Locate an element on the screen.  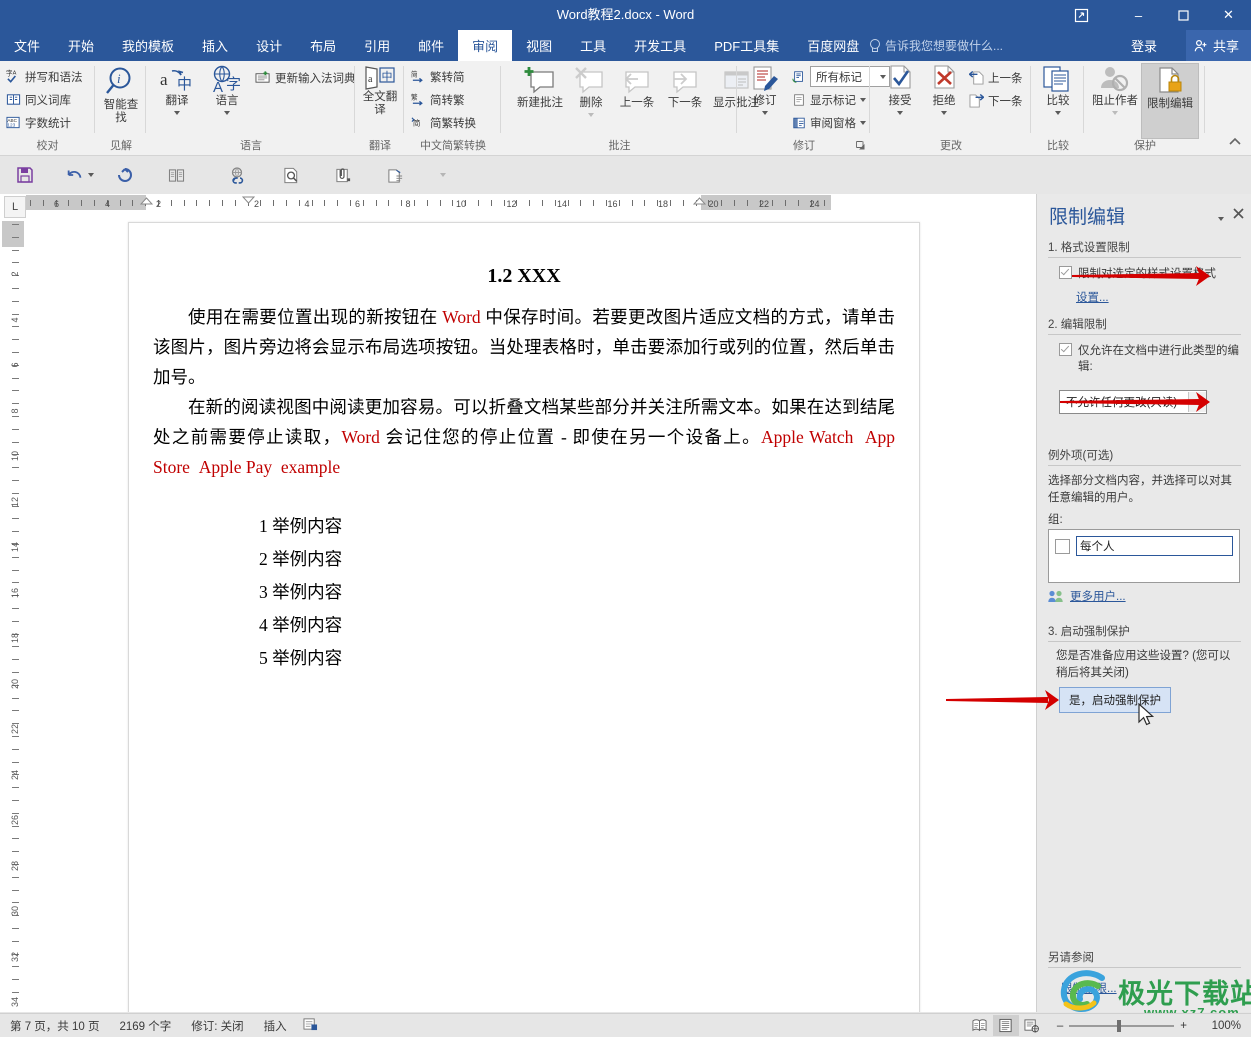
page-setup-button is located at coordinates (395, 175).